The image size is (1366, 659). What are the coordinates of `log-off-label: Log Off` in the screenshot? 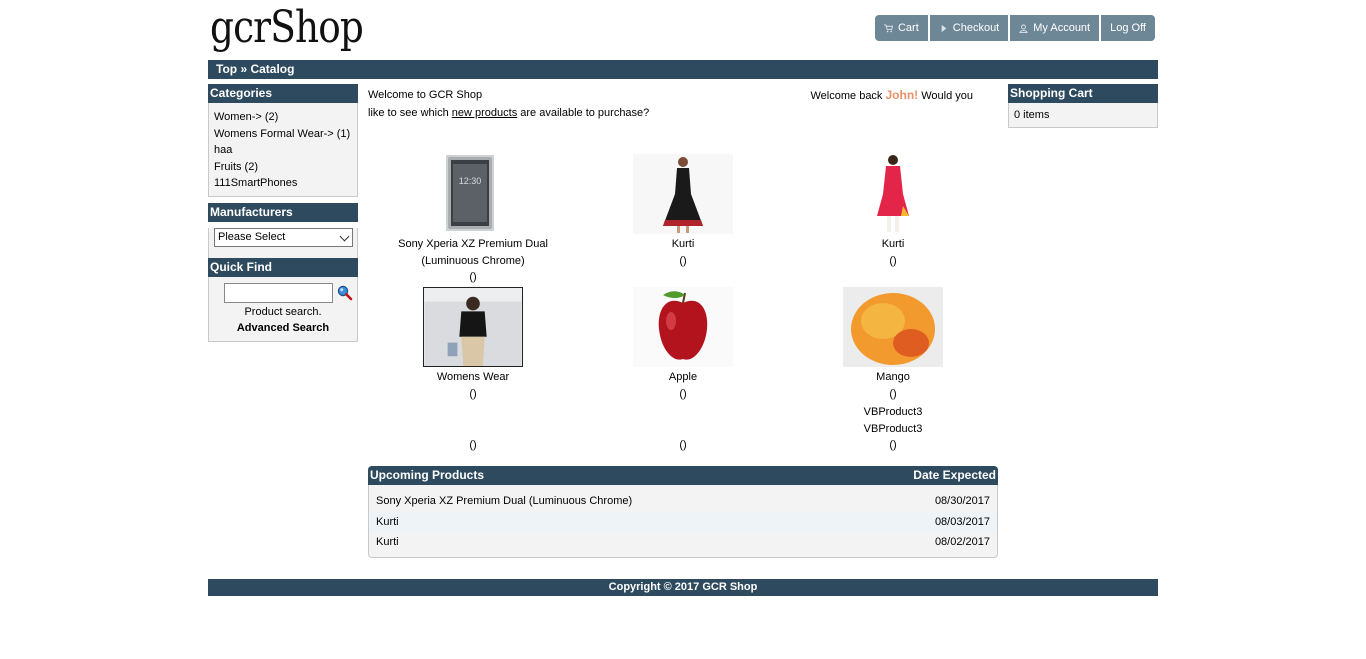 It's located at (1128, 28).